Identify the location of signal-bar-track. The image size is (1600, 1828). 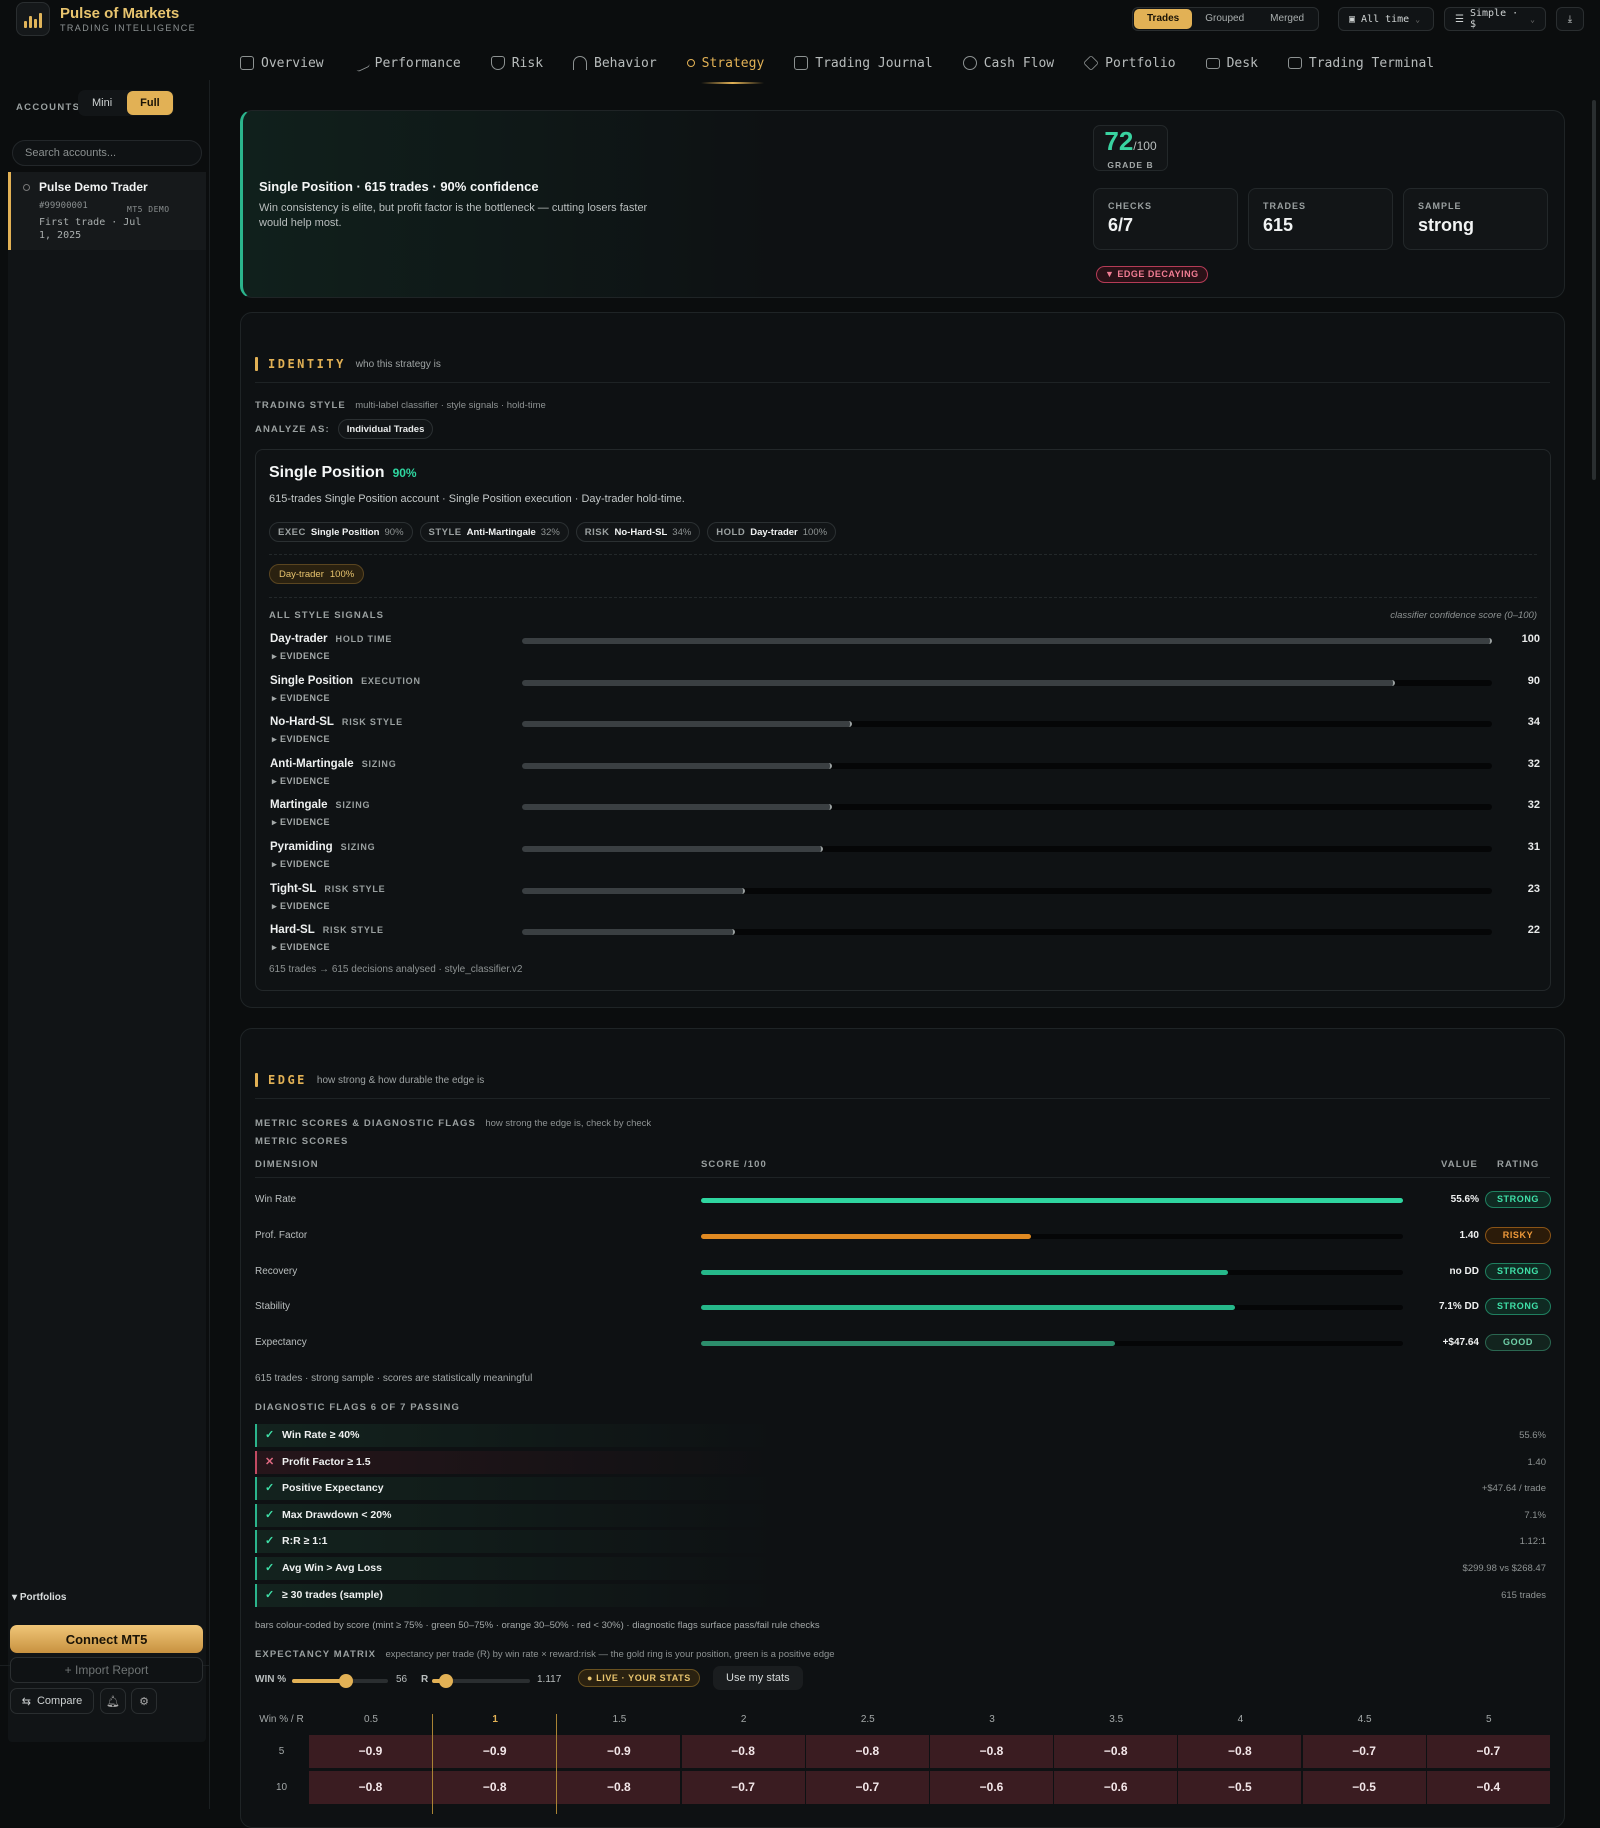
(1007, 890).